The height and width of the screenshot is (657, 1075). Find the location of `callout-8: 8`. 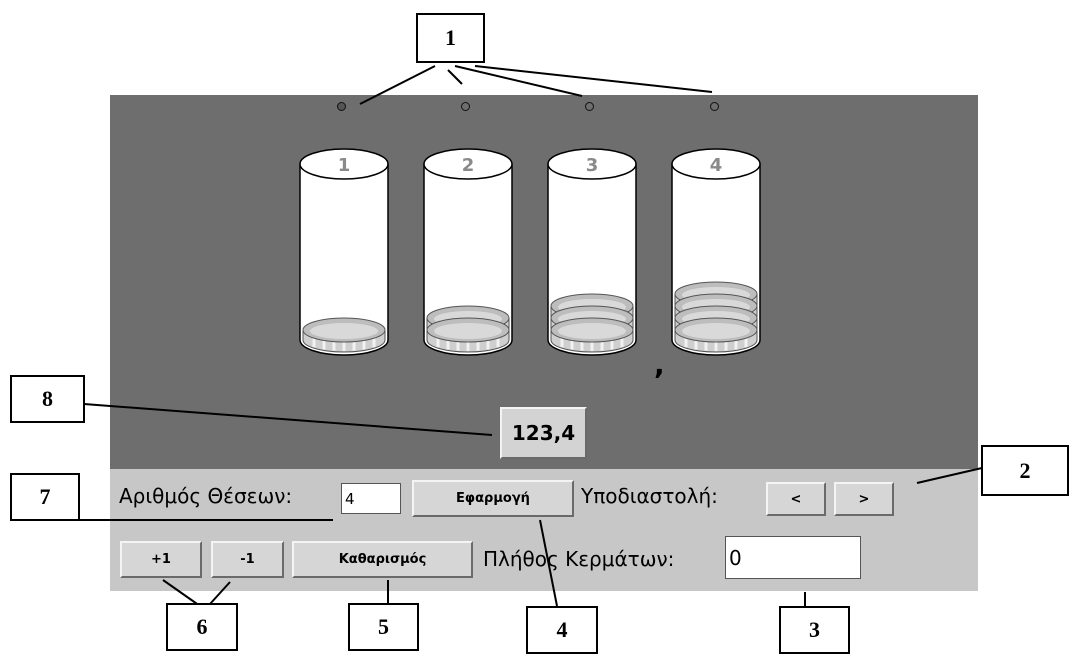

callout-8: 8 is located at coordinates (47, 399).